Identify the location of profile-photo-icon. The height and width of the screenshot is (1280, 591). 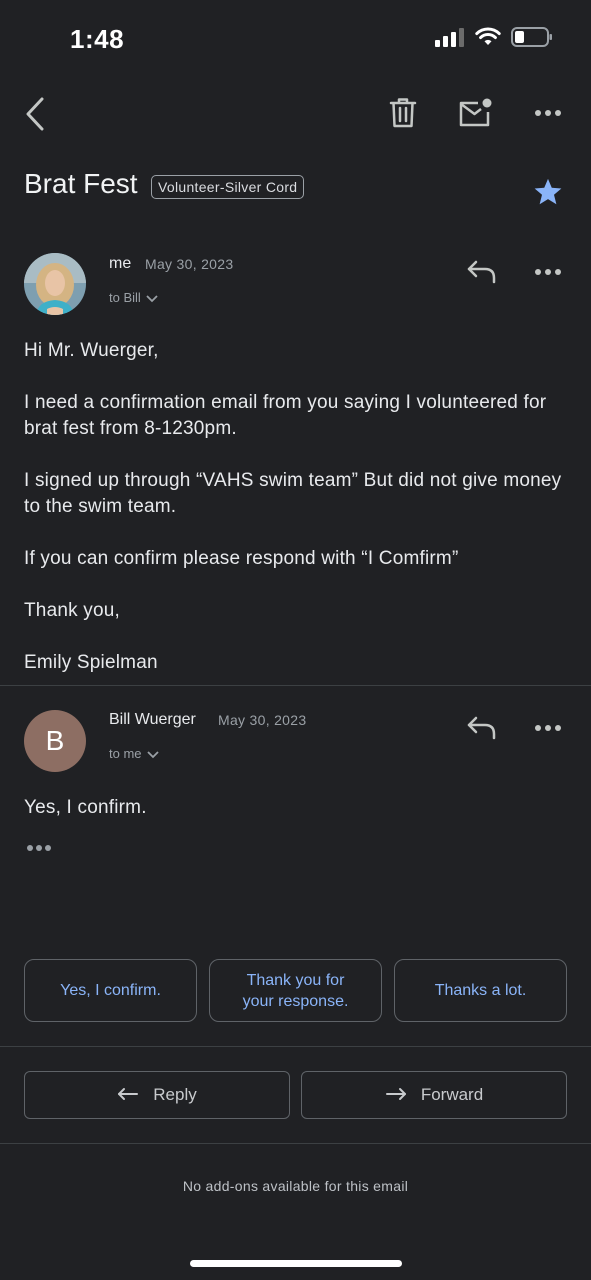
(55, 284).